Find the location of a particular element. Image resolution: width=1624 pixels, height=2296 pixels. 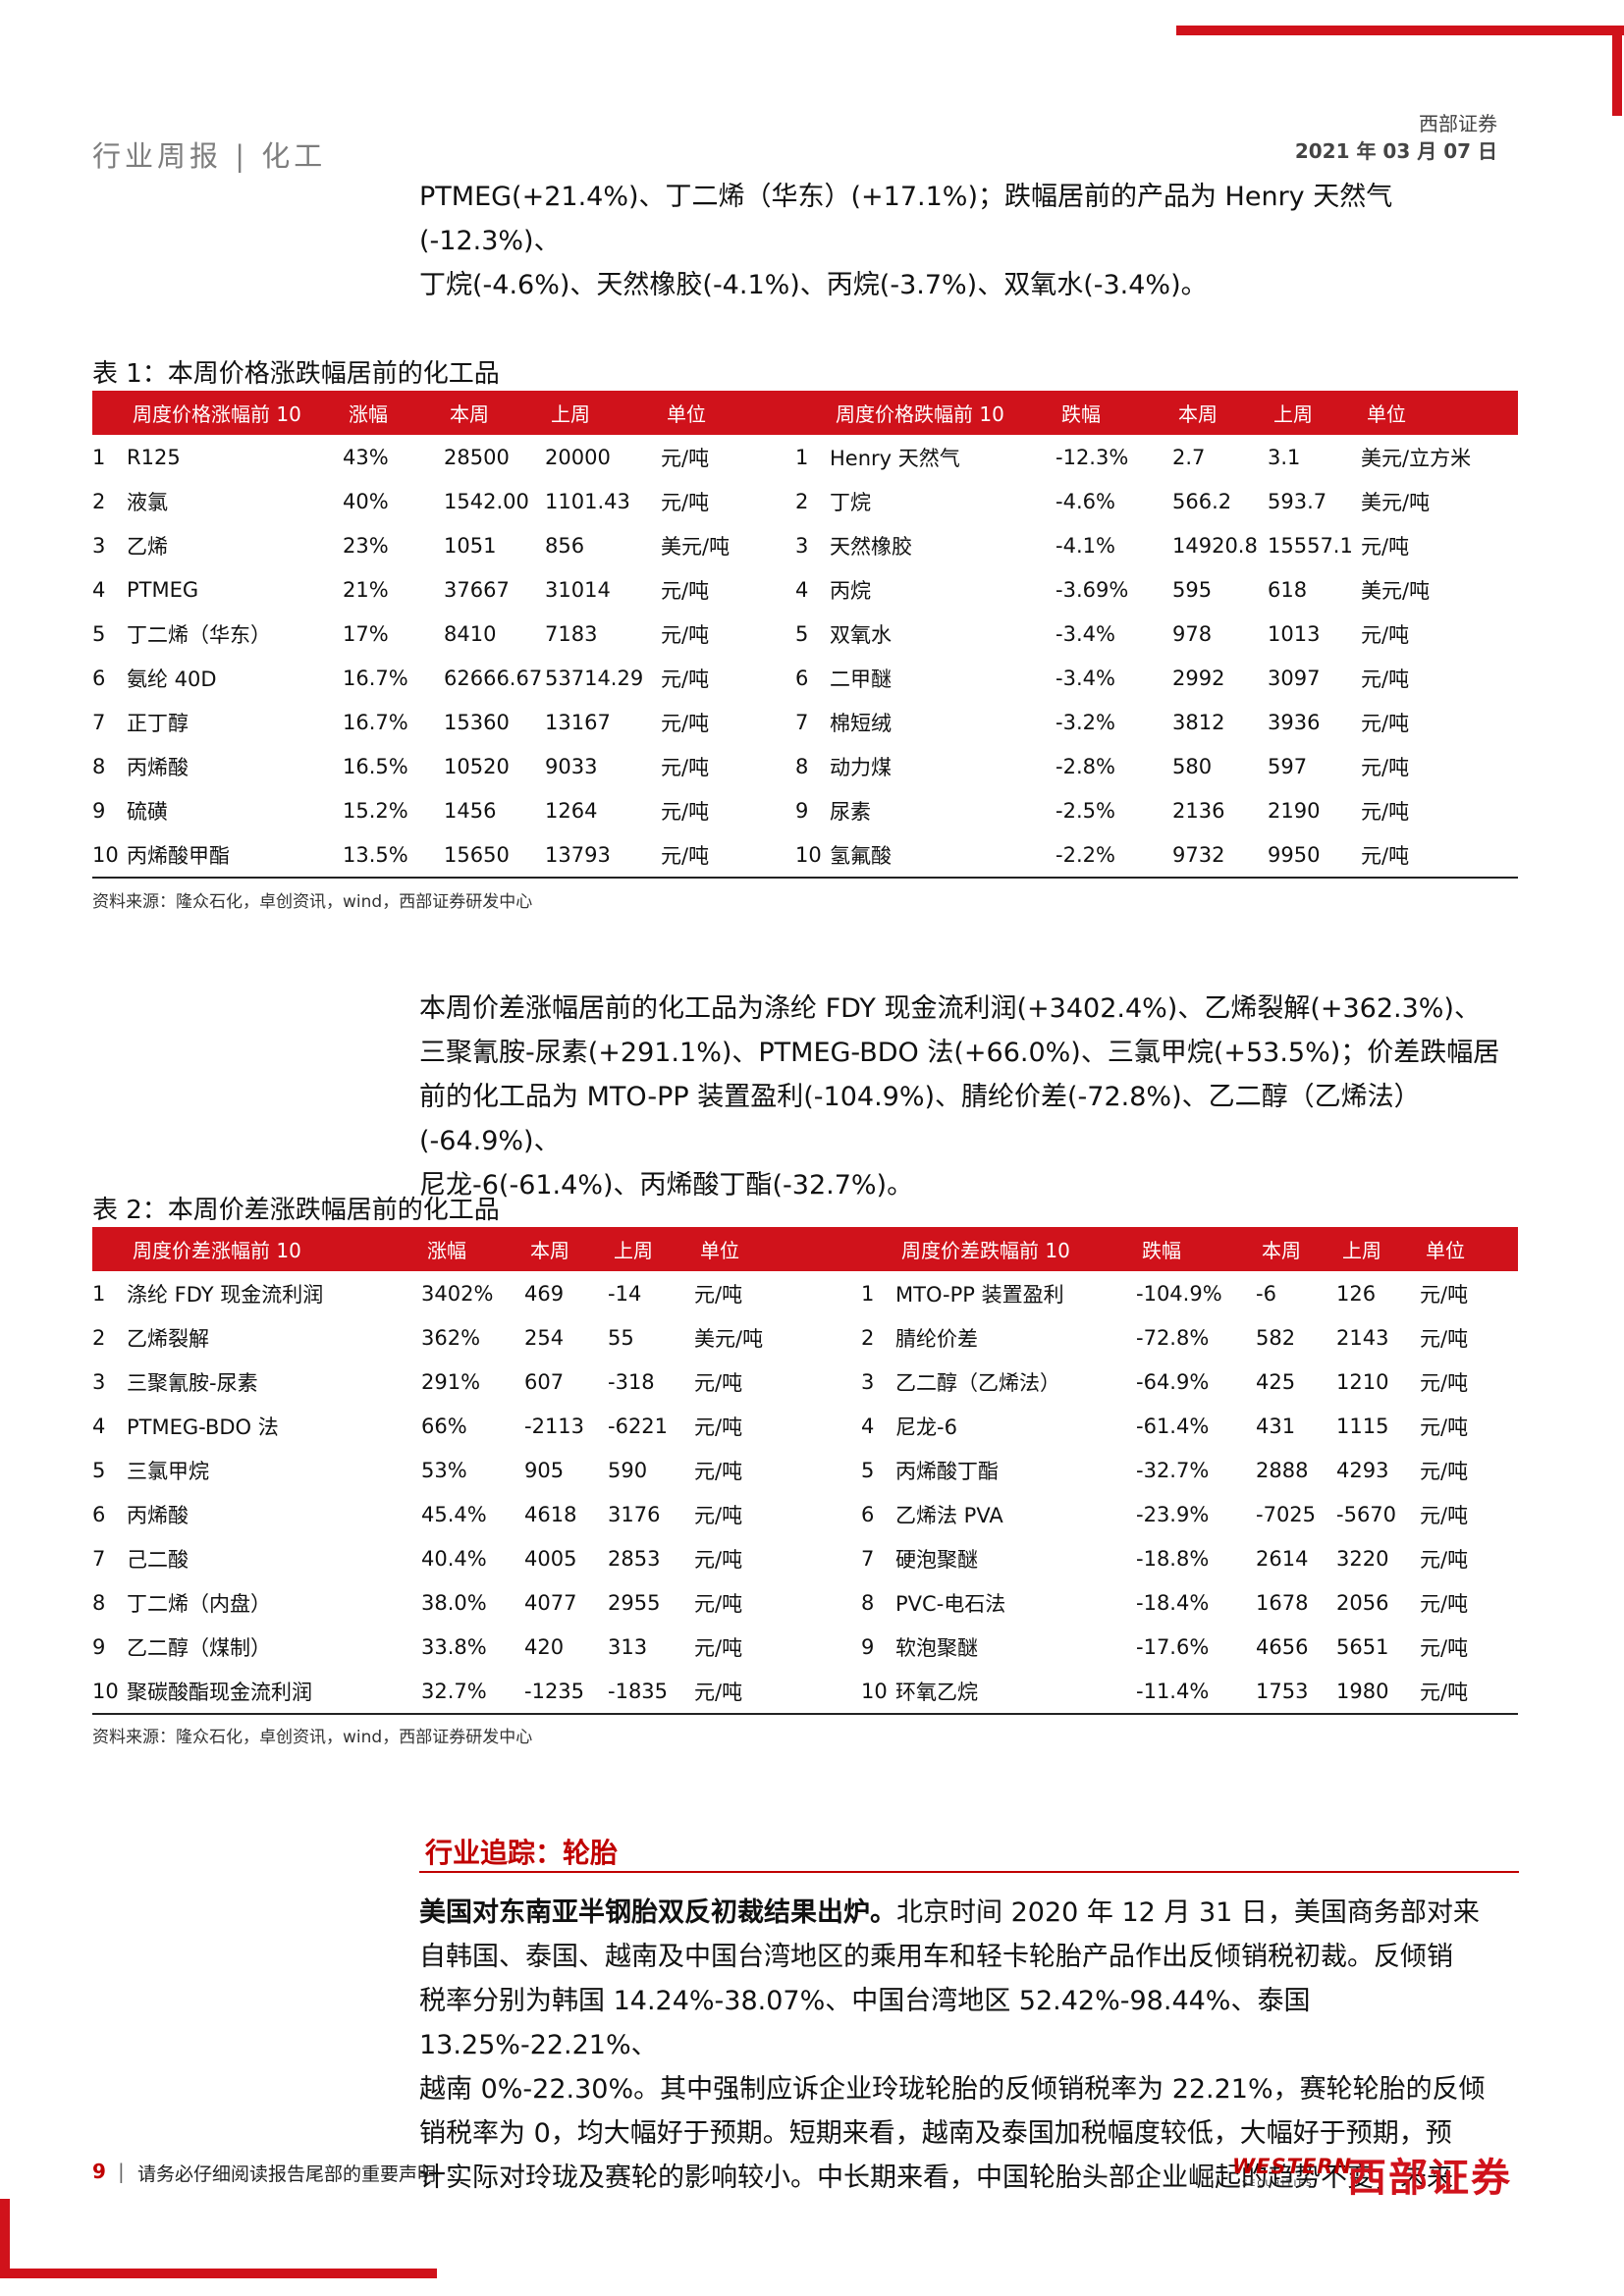

table2-cell: 425 is located at coordinates (1276, 1381).